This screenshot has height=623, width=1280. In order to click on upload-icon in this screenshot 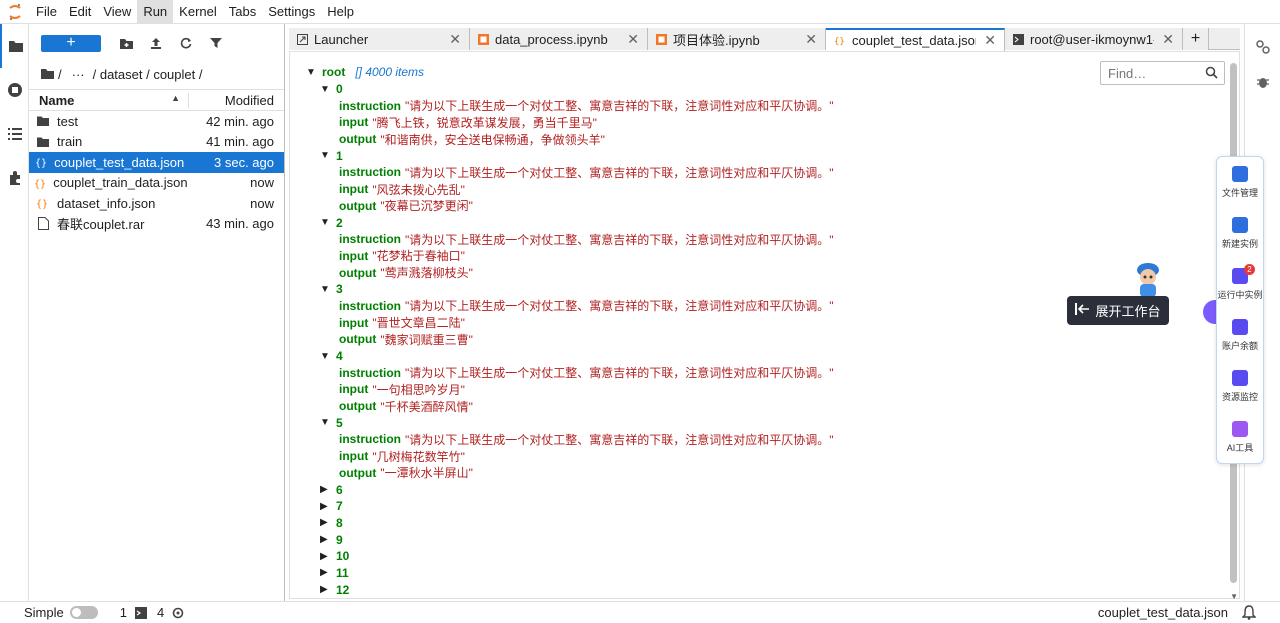, I will do `click(156, 43)`.